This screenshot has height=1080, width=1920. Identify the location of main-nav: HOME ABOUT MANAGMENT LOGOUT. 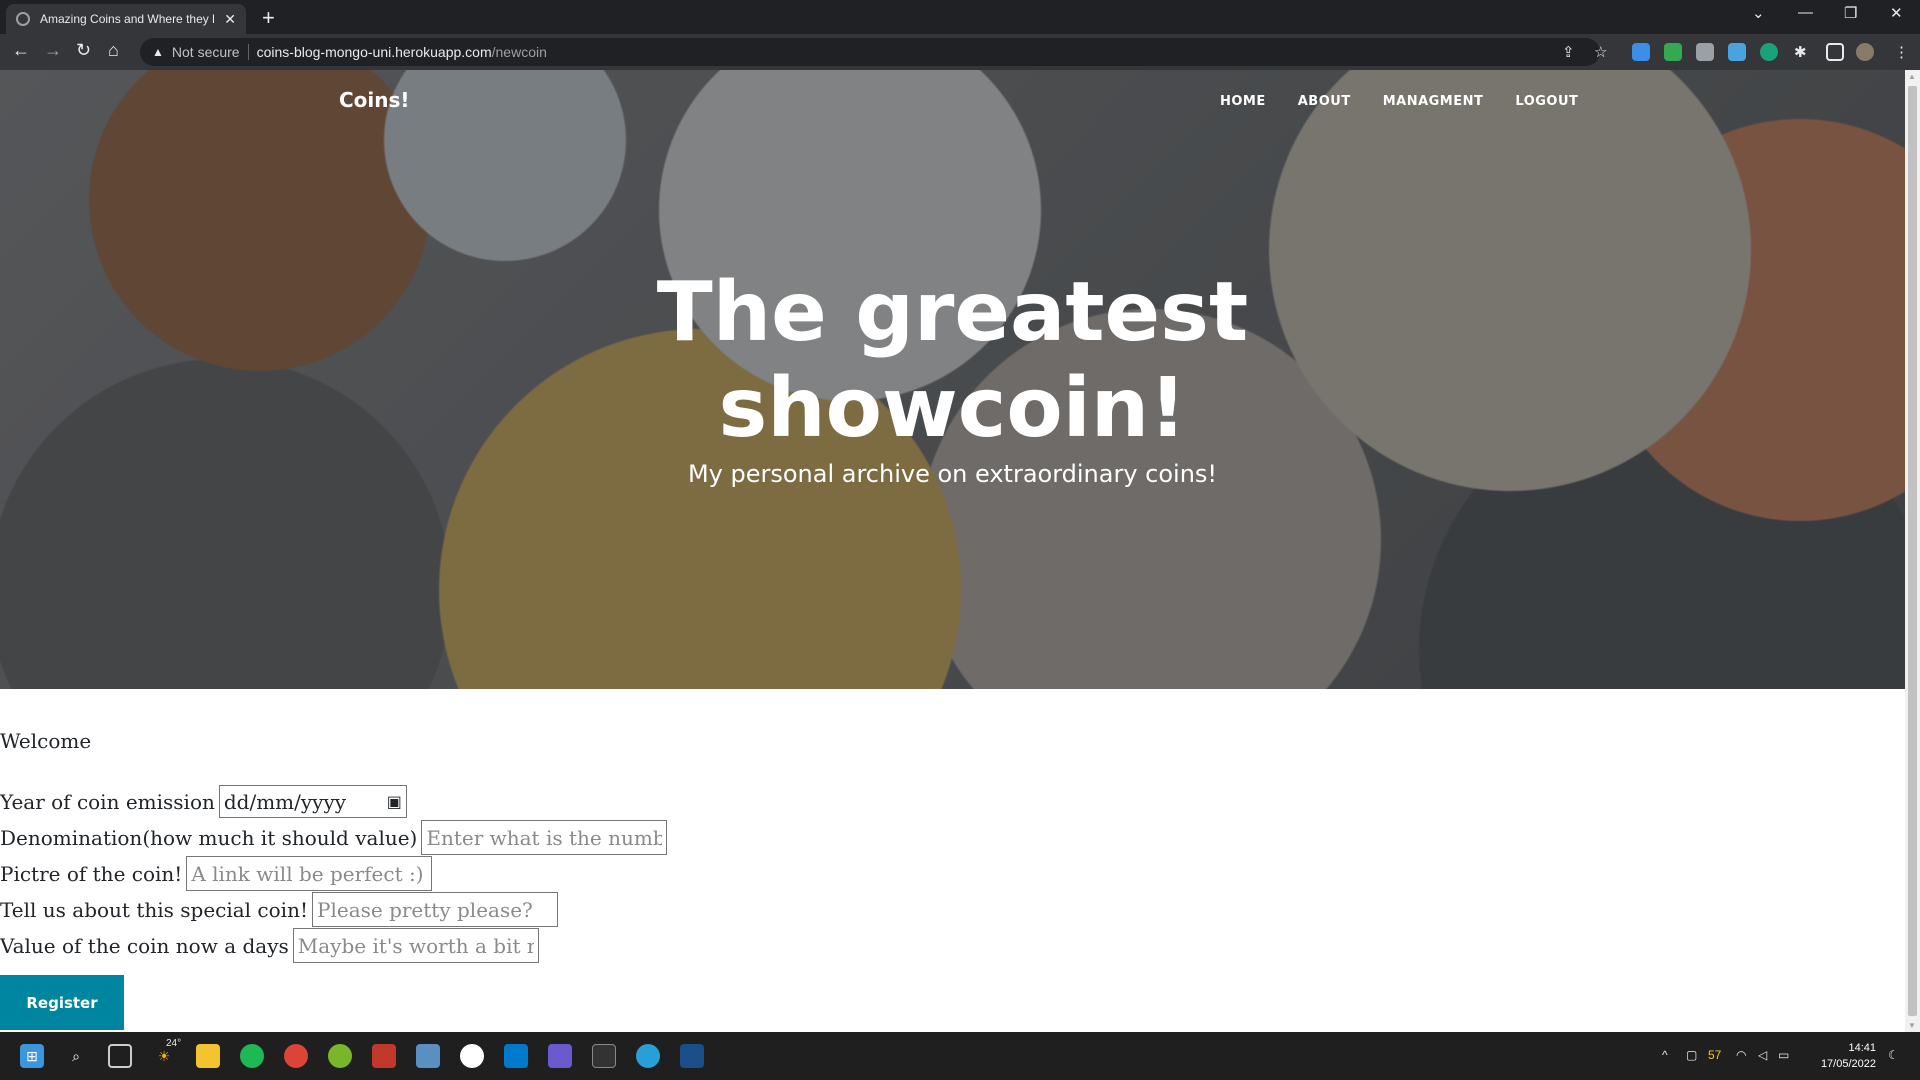
(1399, 101).